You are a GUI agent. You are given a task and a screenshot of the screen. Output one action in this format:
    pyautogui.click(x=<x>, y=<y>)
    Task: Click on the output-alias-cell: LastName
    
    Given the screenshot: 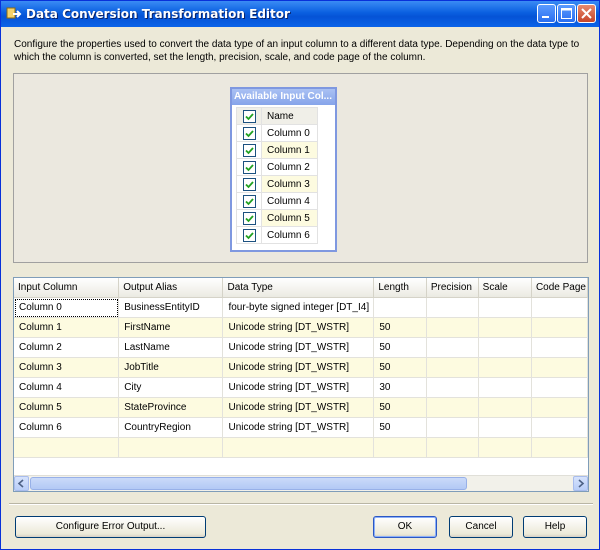 What is the action you would take?
    pyautogui.click(x=171, y=347)
    